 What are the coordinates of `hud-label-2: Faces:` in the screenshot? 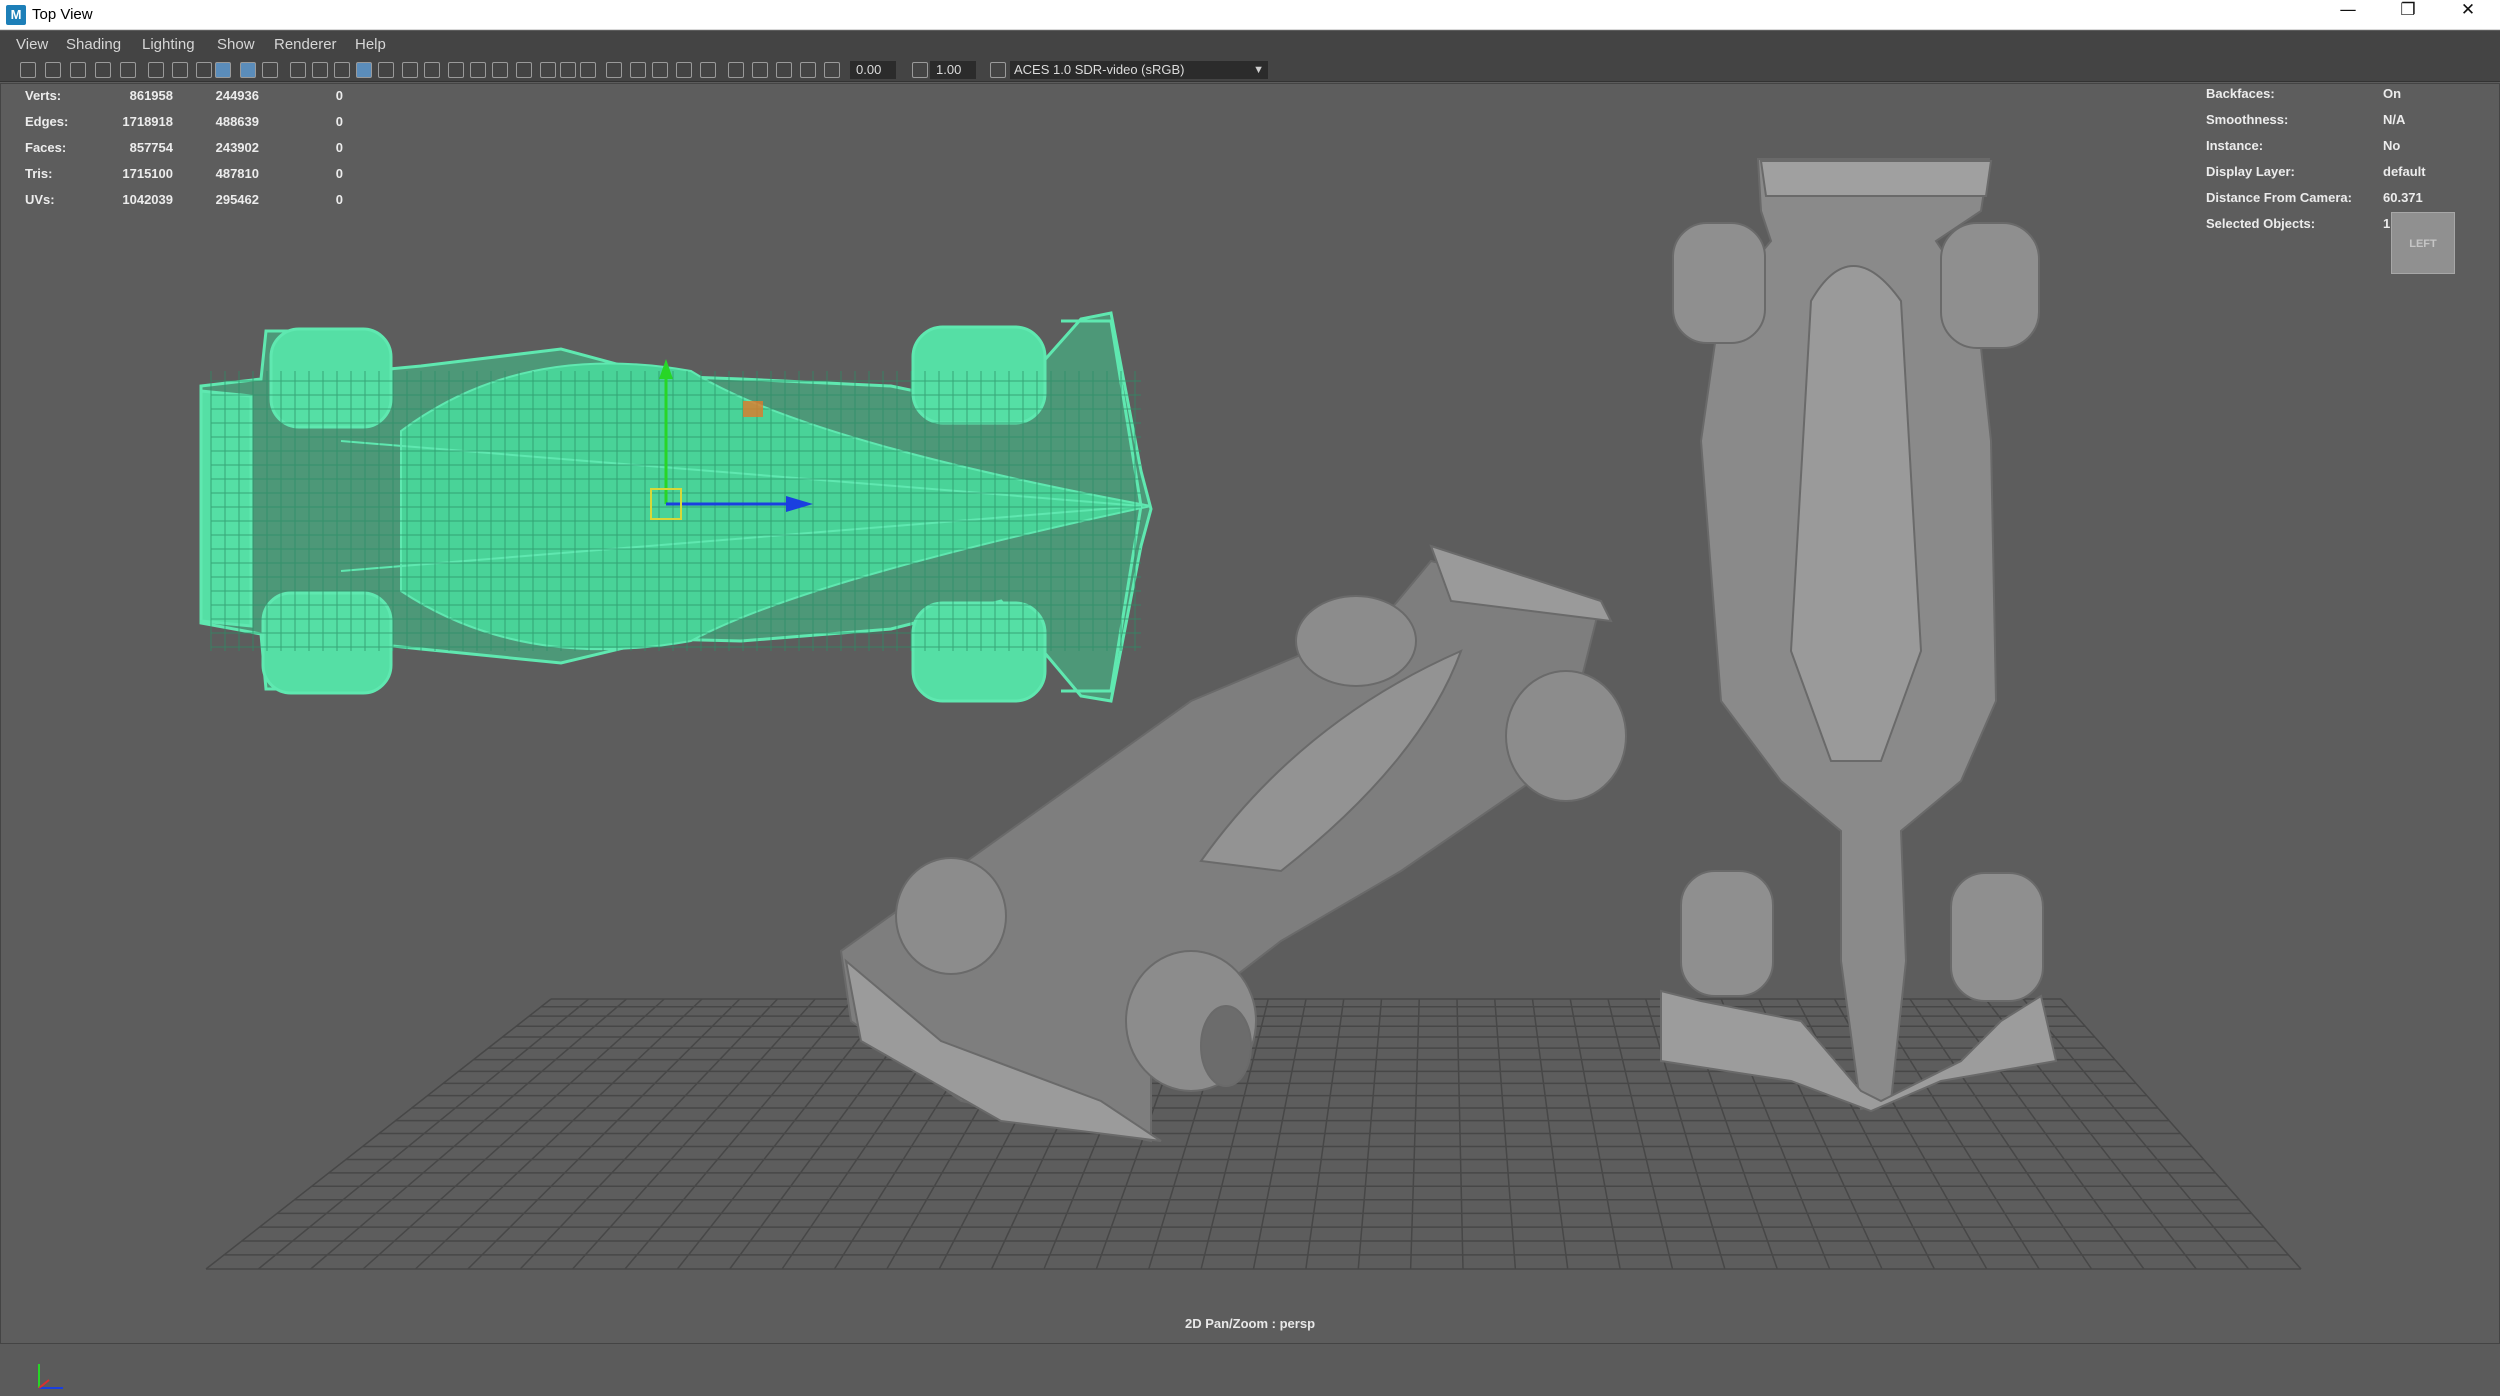 It's located at (46, 147).